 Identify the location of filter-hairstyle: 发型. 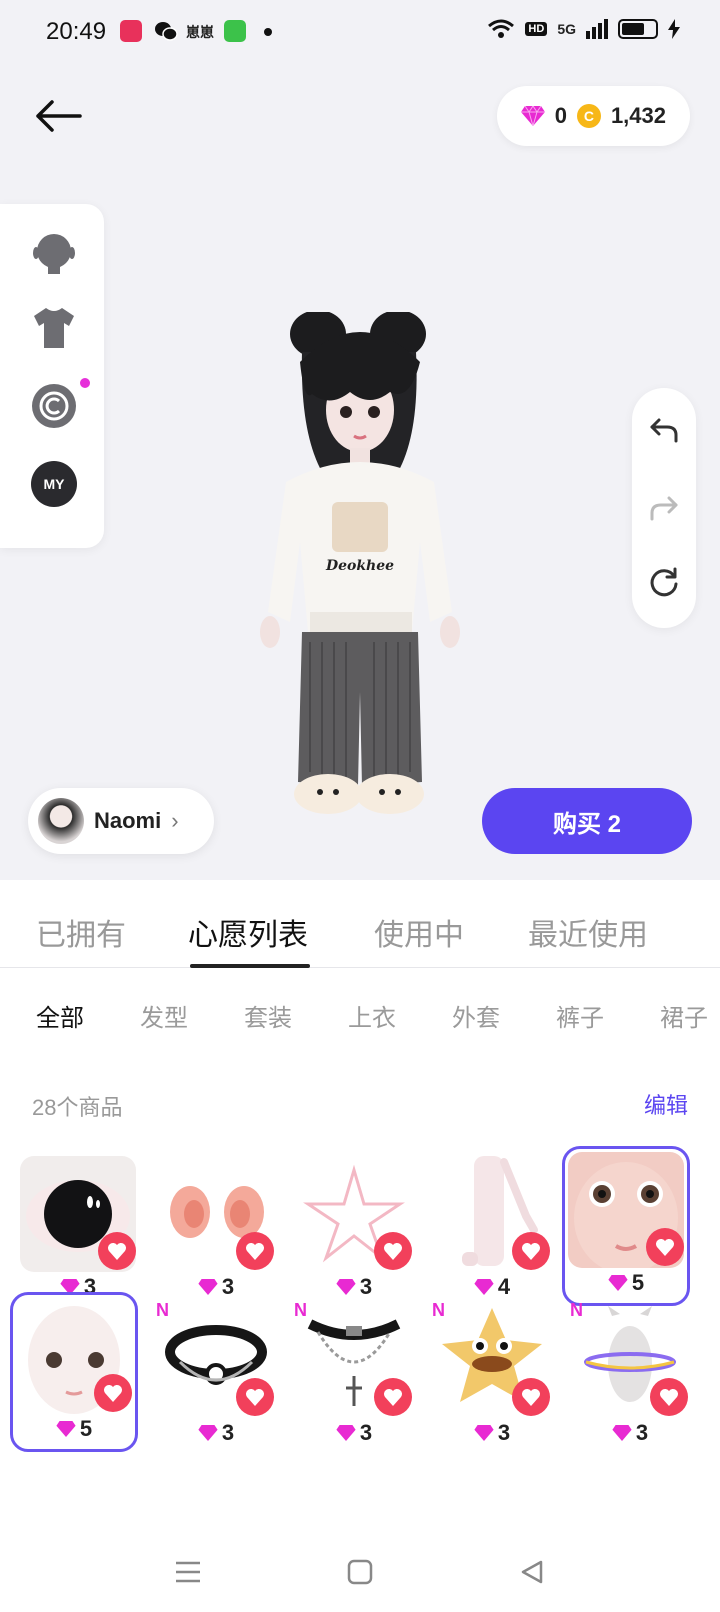
(164, 1015).